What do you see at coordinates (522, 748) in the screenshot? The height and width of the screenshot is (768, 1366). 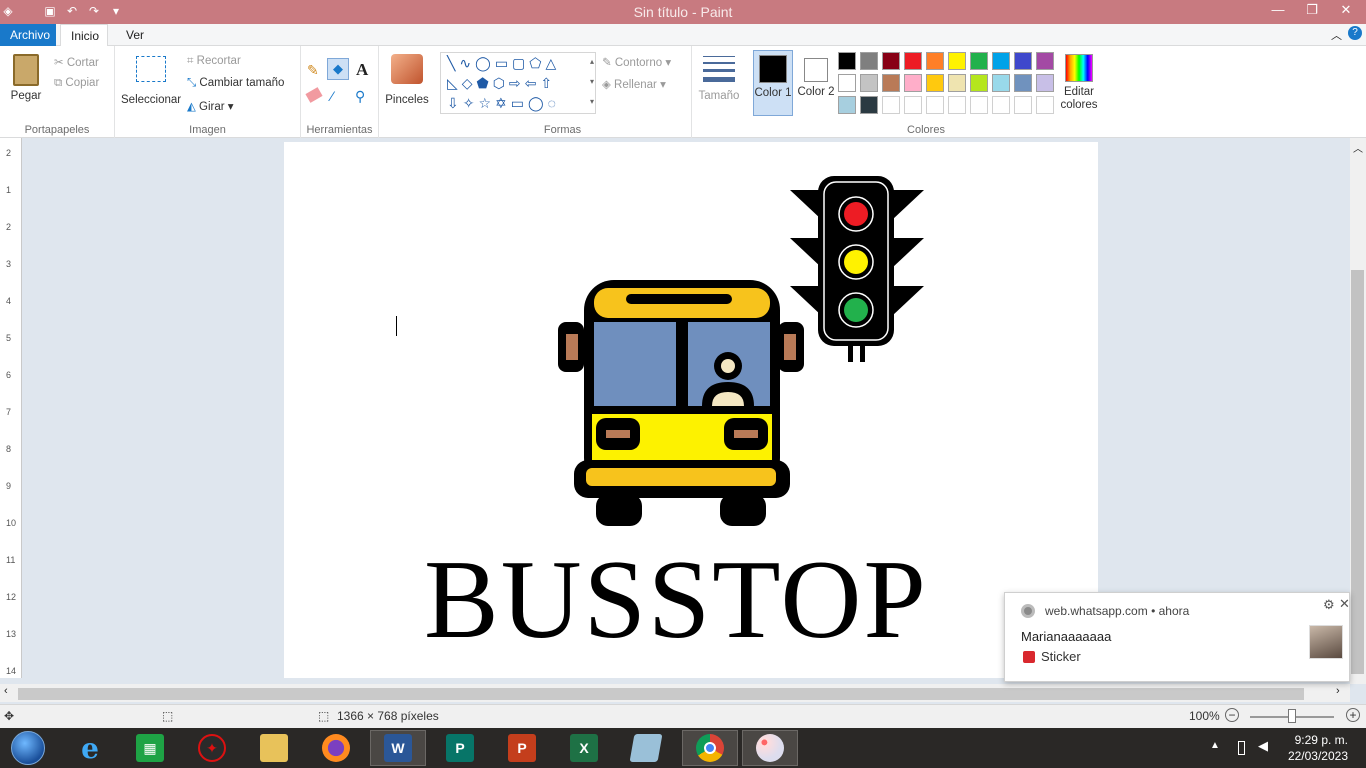 I see `taskbar-powerpoint: P` at bounding box center [522, 748].